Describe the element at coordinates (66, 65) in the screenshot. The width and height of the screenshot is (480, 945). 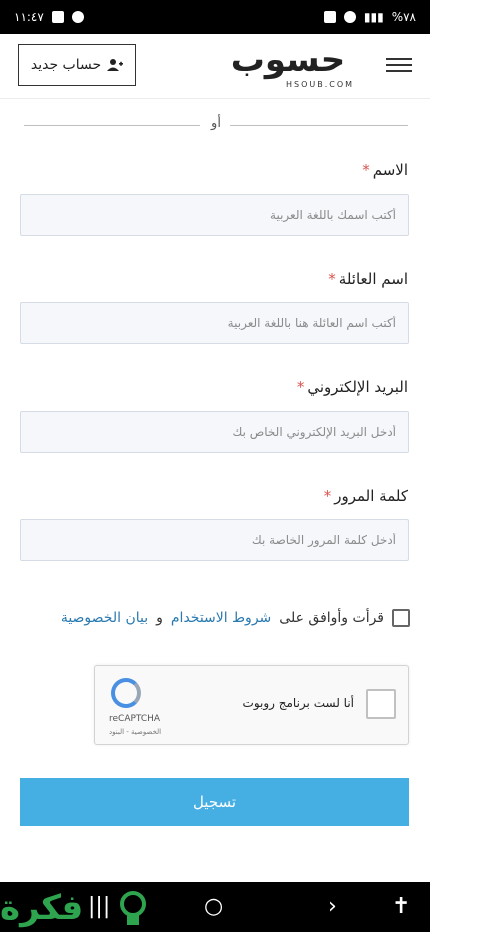
I see `new-account-label: حساب جديد` at that location.